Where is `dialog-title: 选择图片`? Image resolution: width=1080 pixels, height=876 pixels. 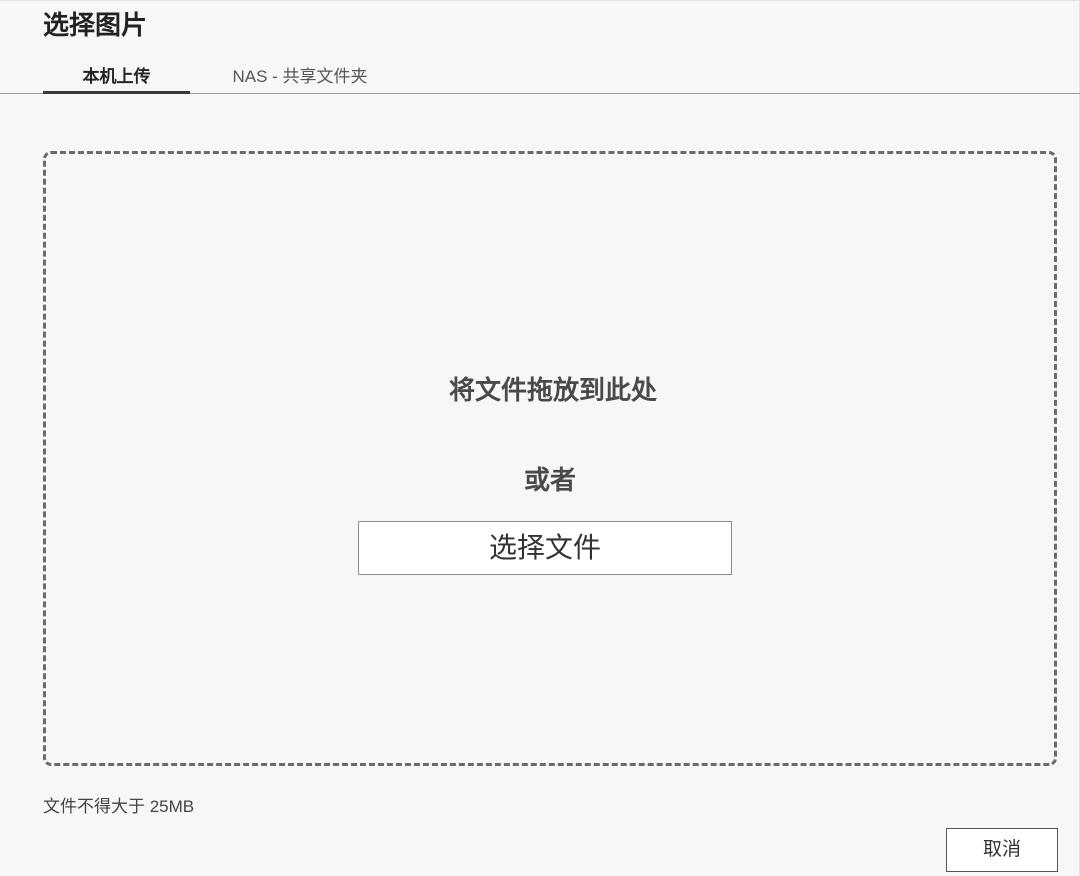
dialog-title: 选择图片 is located at coordinates (95, 25).